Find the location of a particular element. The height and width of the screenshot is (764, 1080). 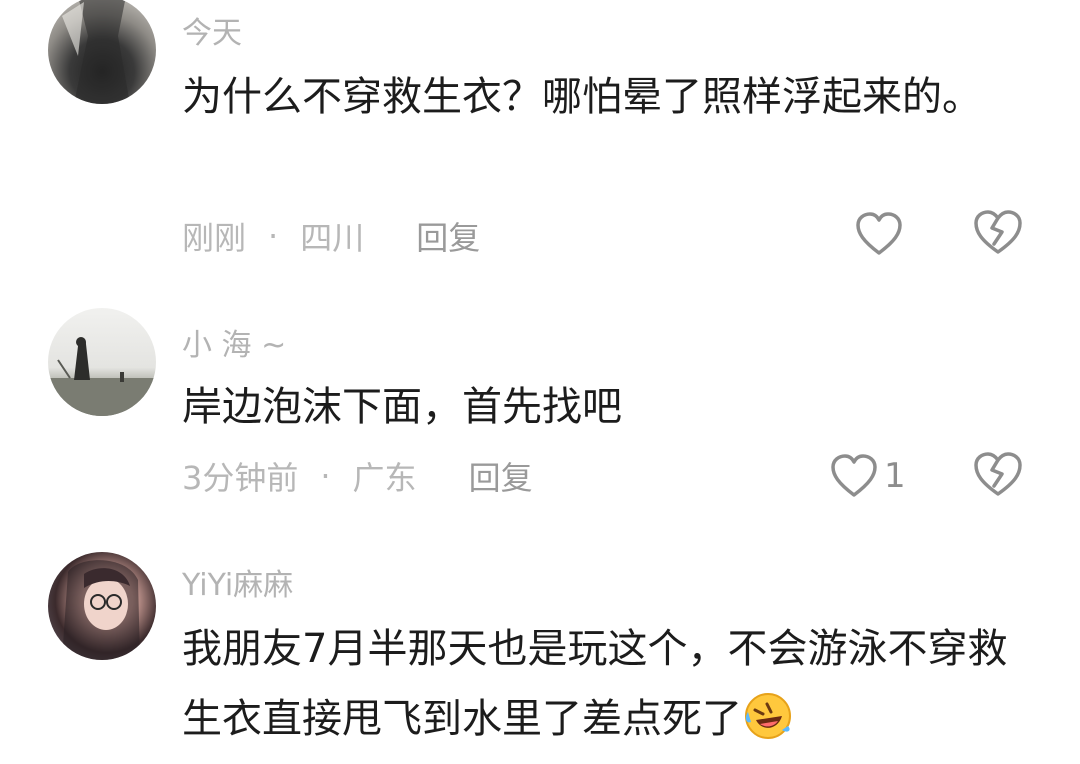

like-button is located at coordinates (879, 234).